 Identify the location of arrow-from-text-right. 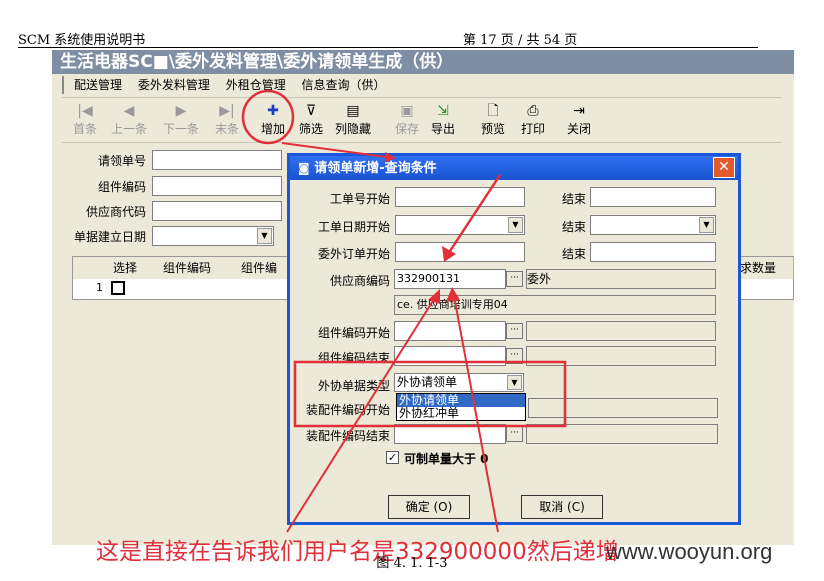
(476, 414).